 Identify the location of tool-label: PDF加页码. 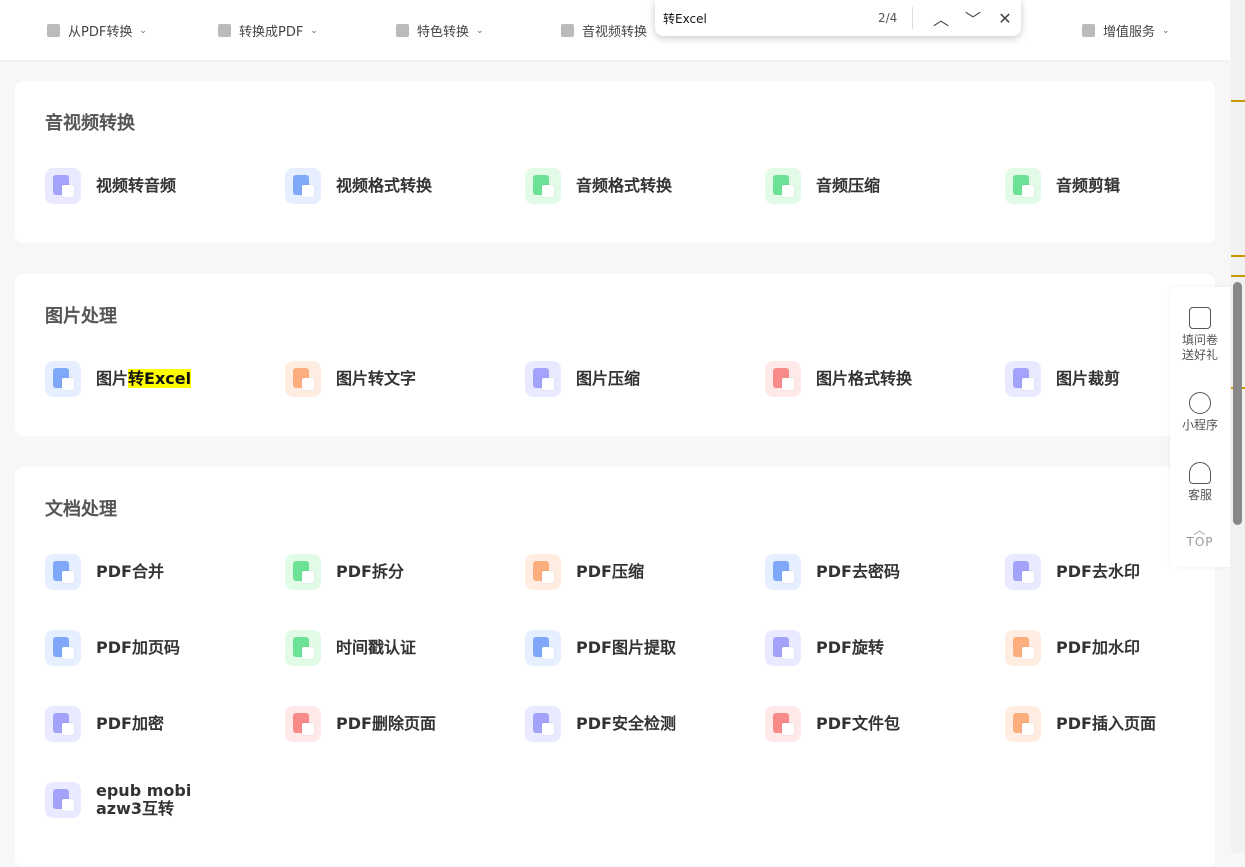
(138, 647).